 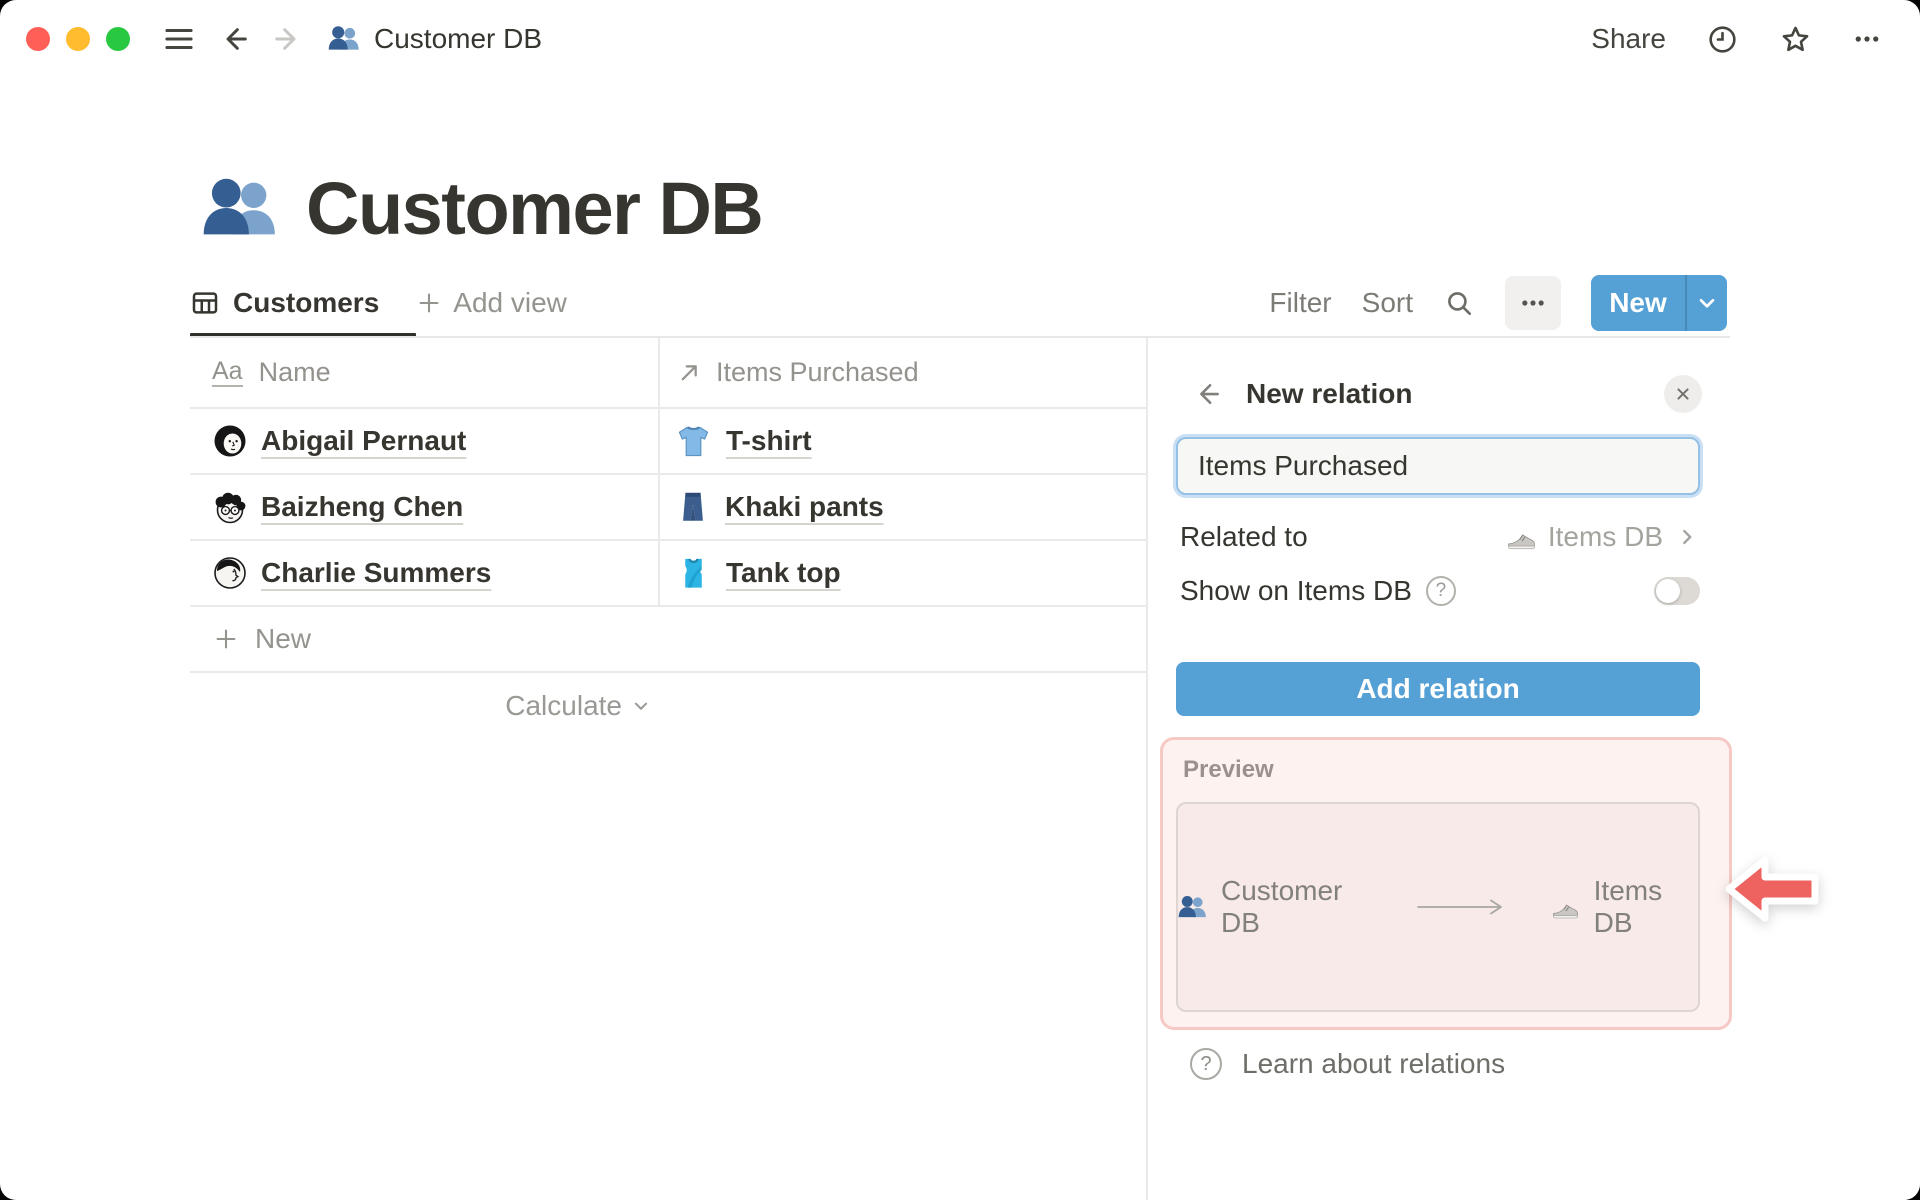 What do you see at coordinates (783, 573) in the screenshot?
I see `relation-link: Tank top` at bounding box center [783, 573].